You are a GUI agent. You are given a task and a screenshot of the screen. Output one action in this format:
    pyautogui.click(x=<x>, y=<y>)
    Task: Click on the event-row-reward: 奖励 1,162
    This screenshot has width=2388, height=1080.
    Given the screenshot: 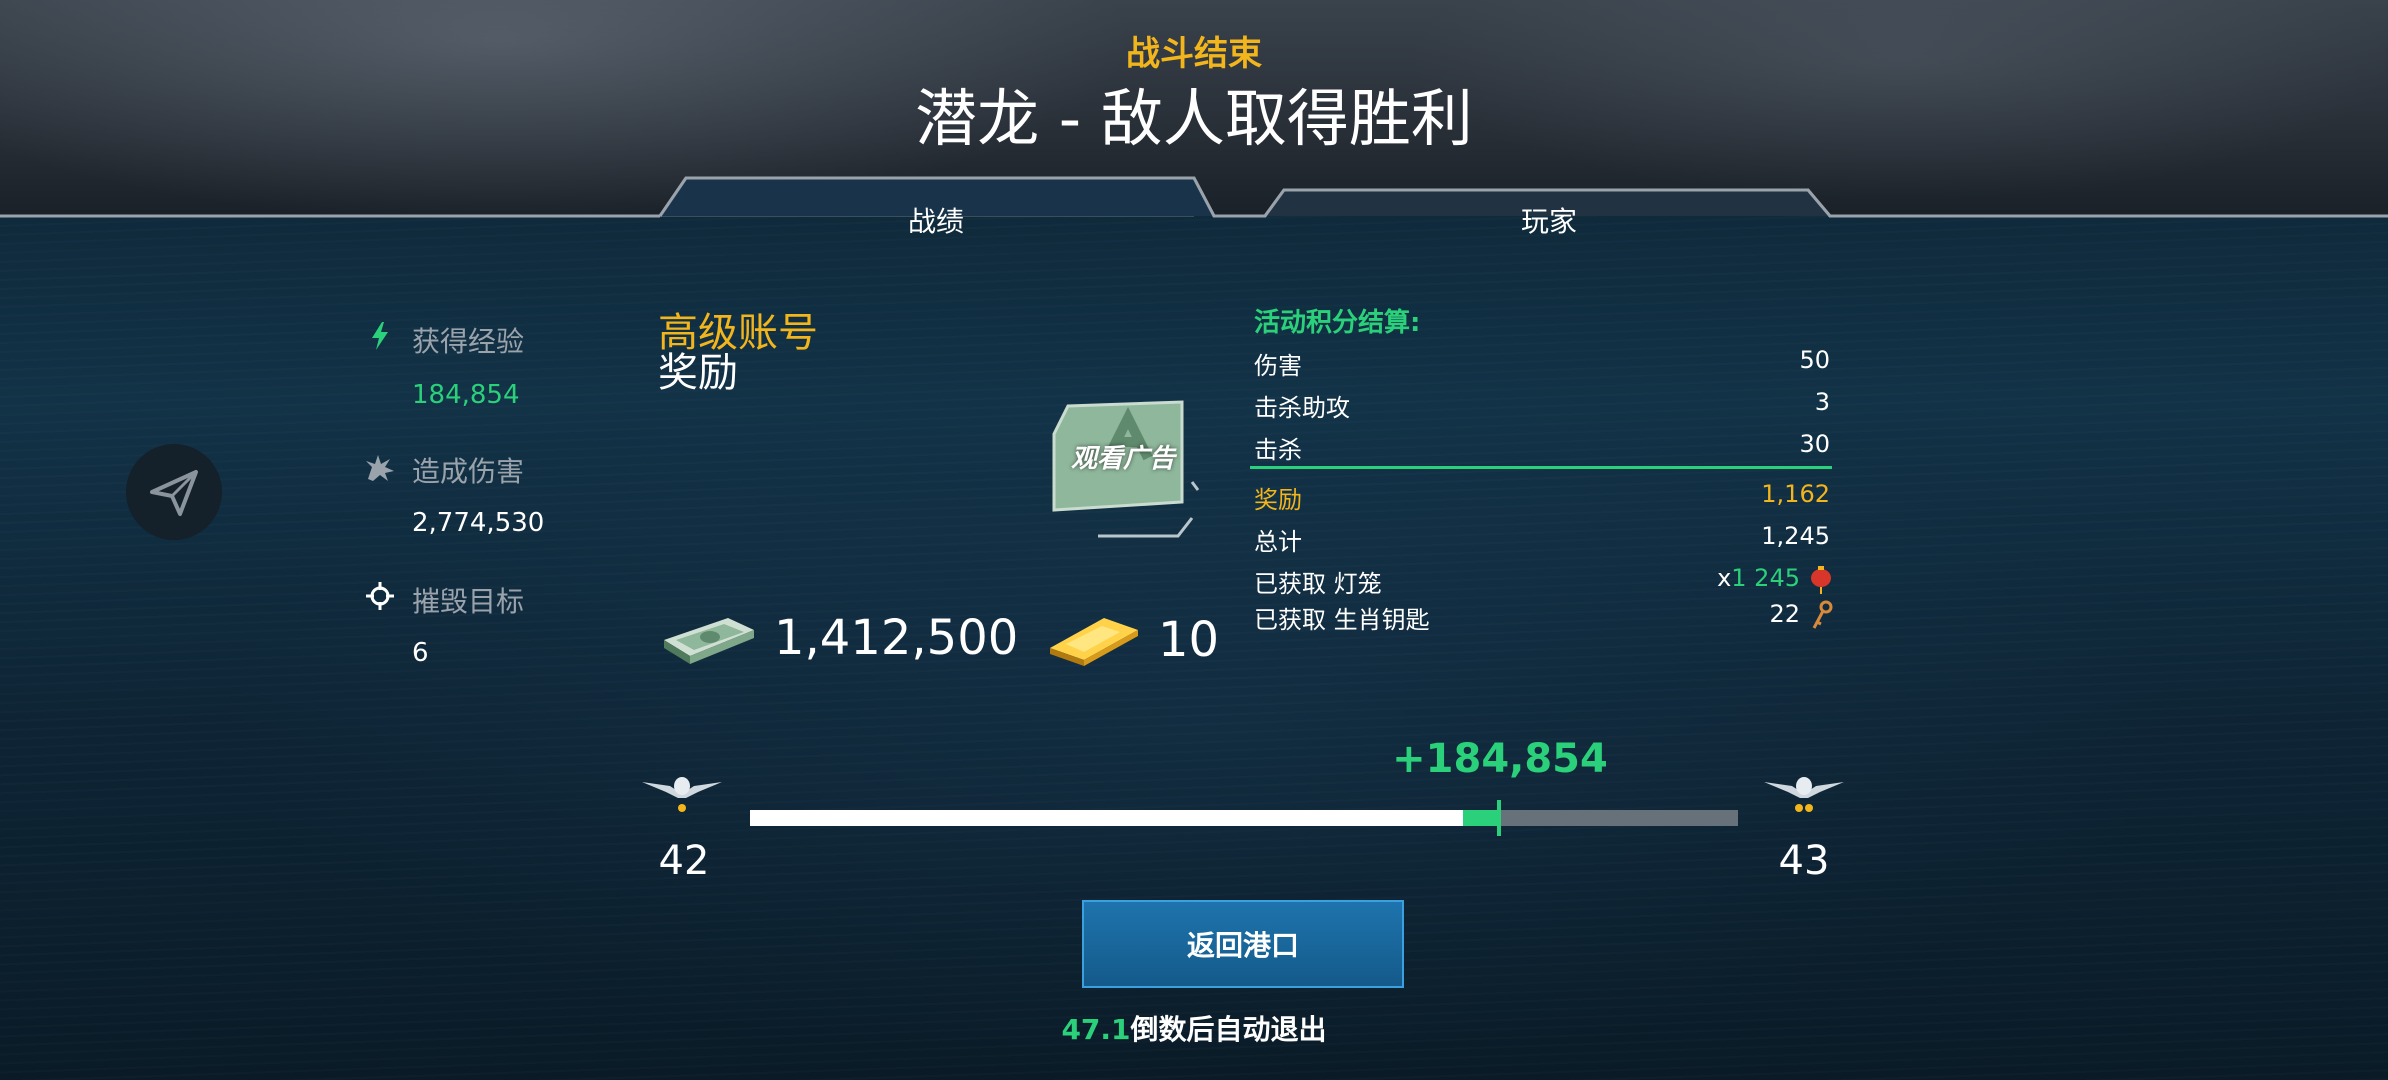 What is the action you would take?
    pyautogui.click(x=1542, y=497)
    